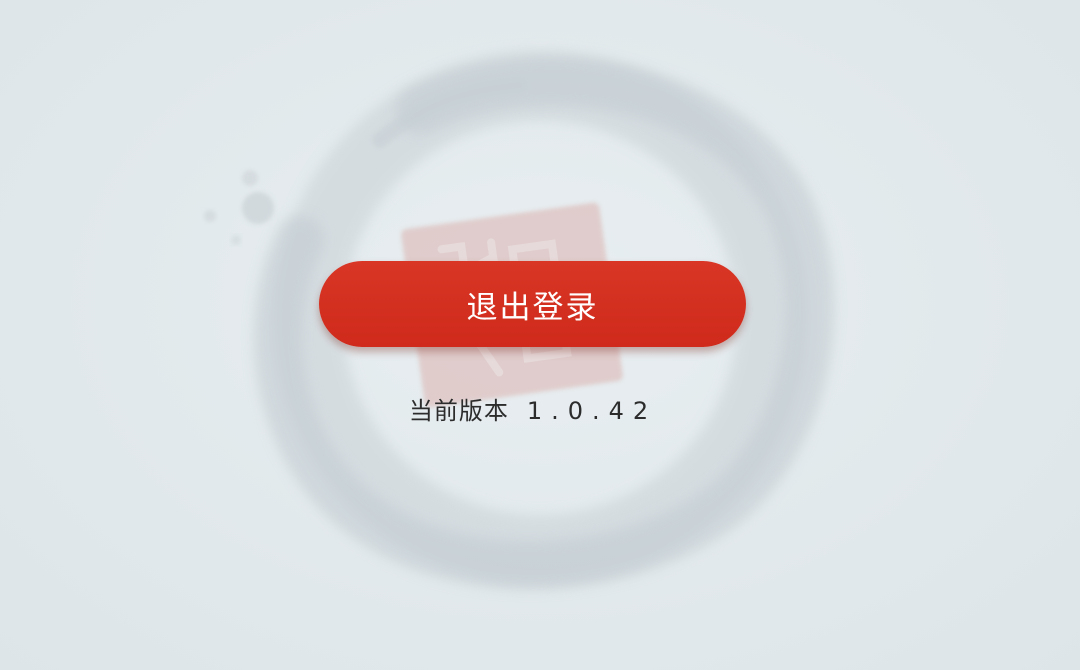  I want to click on version-info: 当前版本 1.0.42, so click(533, 411).